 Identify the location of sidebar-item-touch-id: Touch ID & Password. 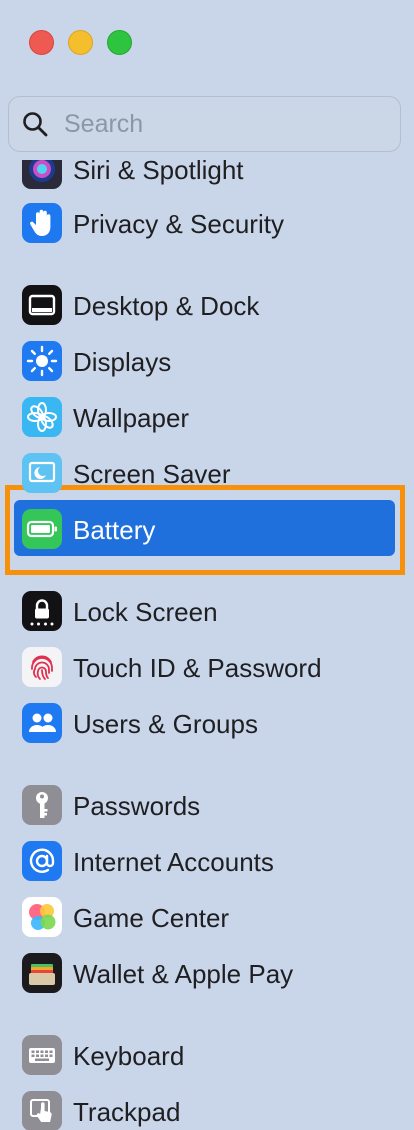
(207, 668).